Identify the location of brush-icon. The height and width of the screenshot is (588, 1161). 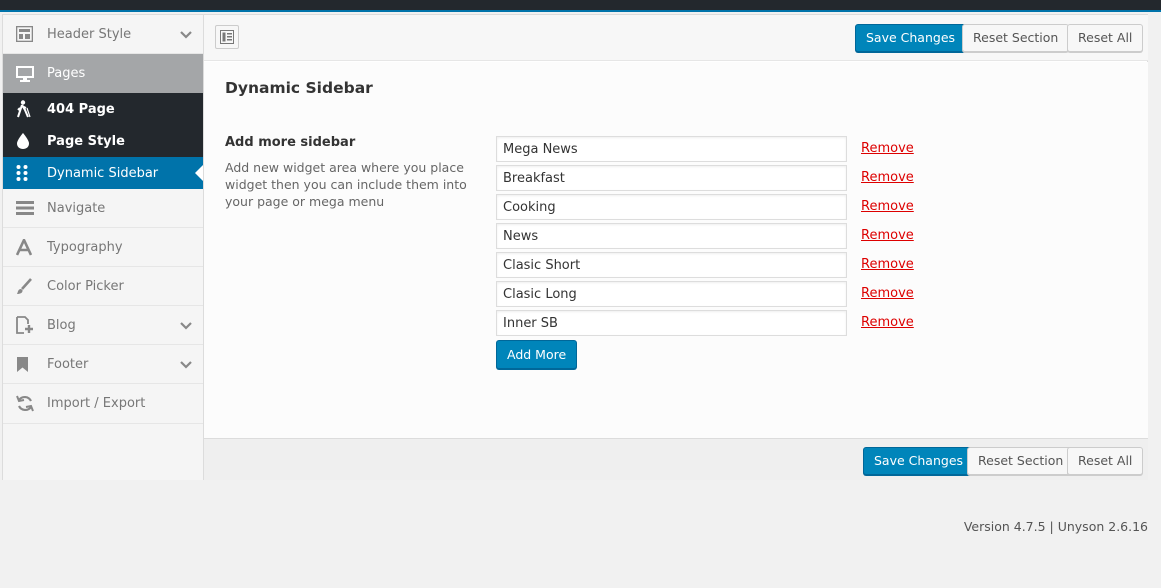
(25, 286).